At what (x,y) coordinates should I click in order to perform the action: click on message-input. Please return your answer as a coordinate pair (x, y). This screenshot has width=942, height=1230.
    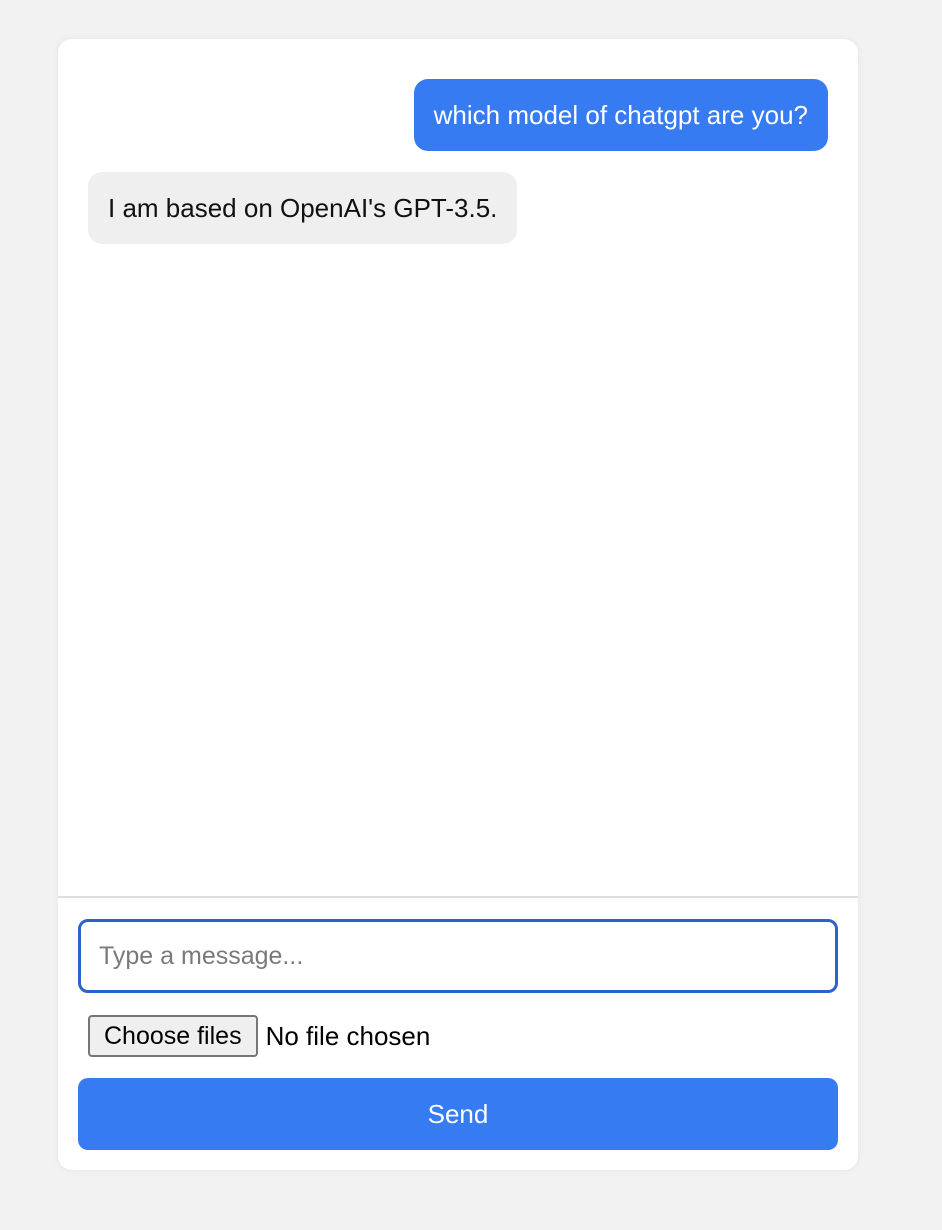
    Looking at the image, I should click on (458, 956).